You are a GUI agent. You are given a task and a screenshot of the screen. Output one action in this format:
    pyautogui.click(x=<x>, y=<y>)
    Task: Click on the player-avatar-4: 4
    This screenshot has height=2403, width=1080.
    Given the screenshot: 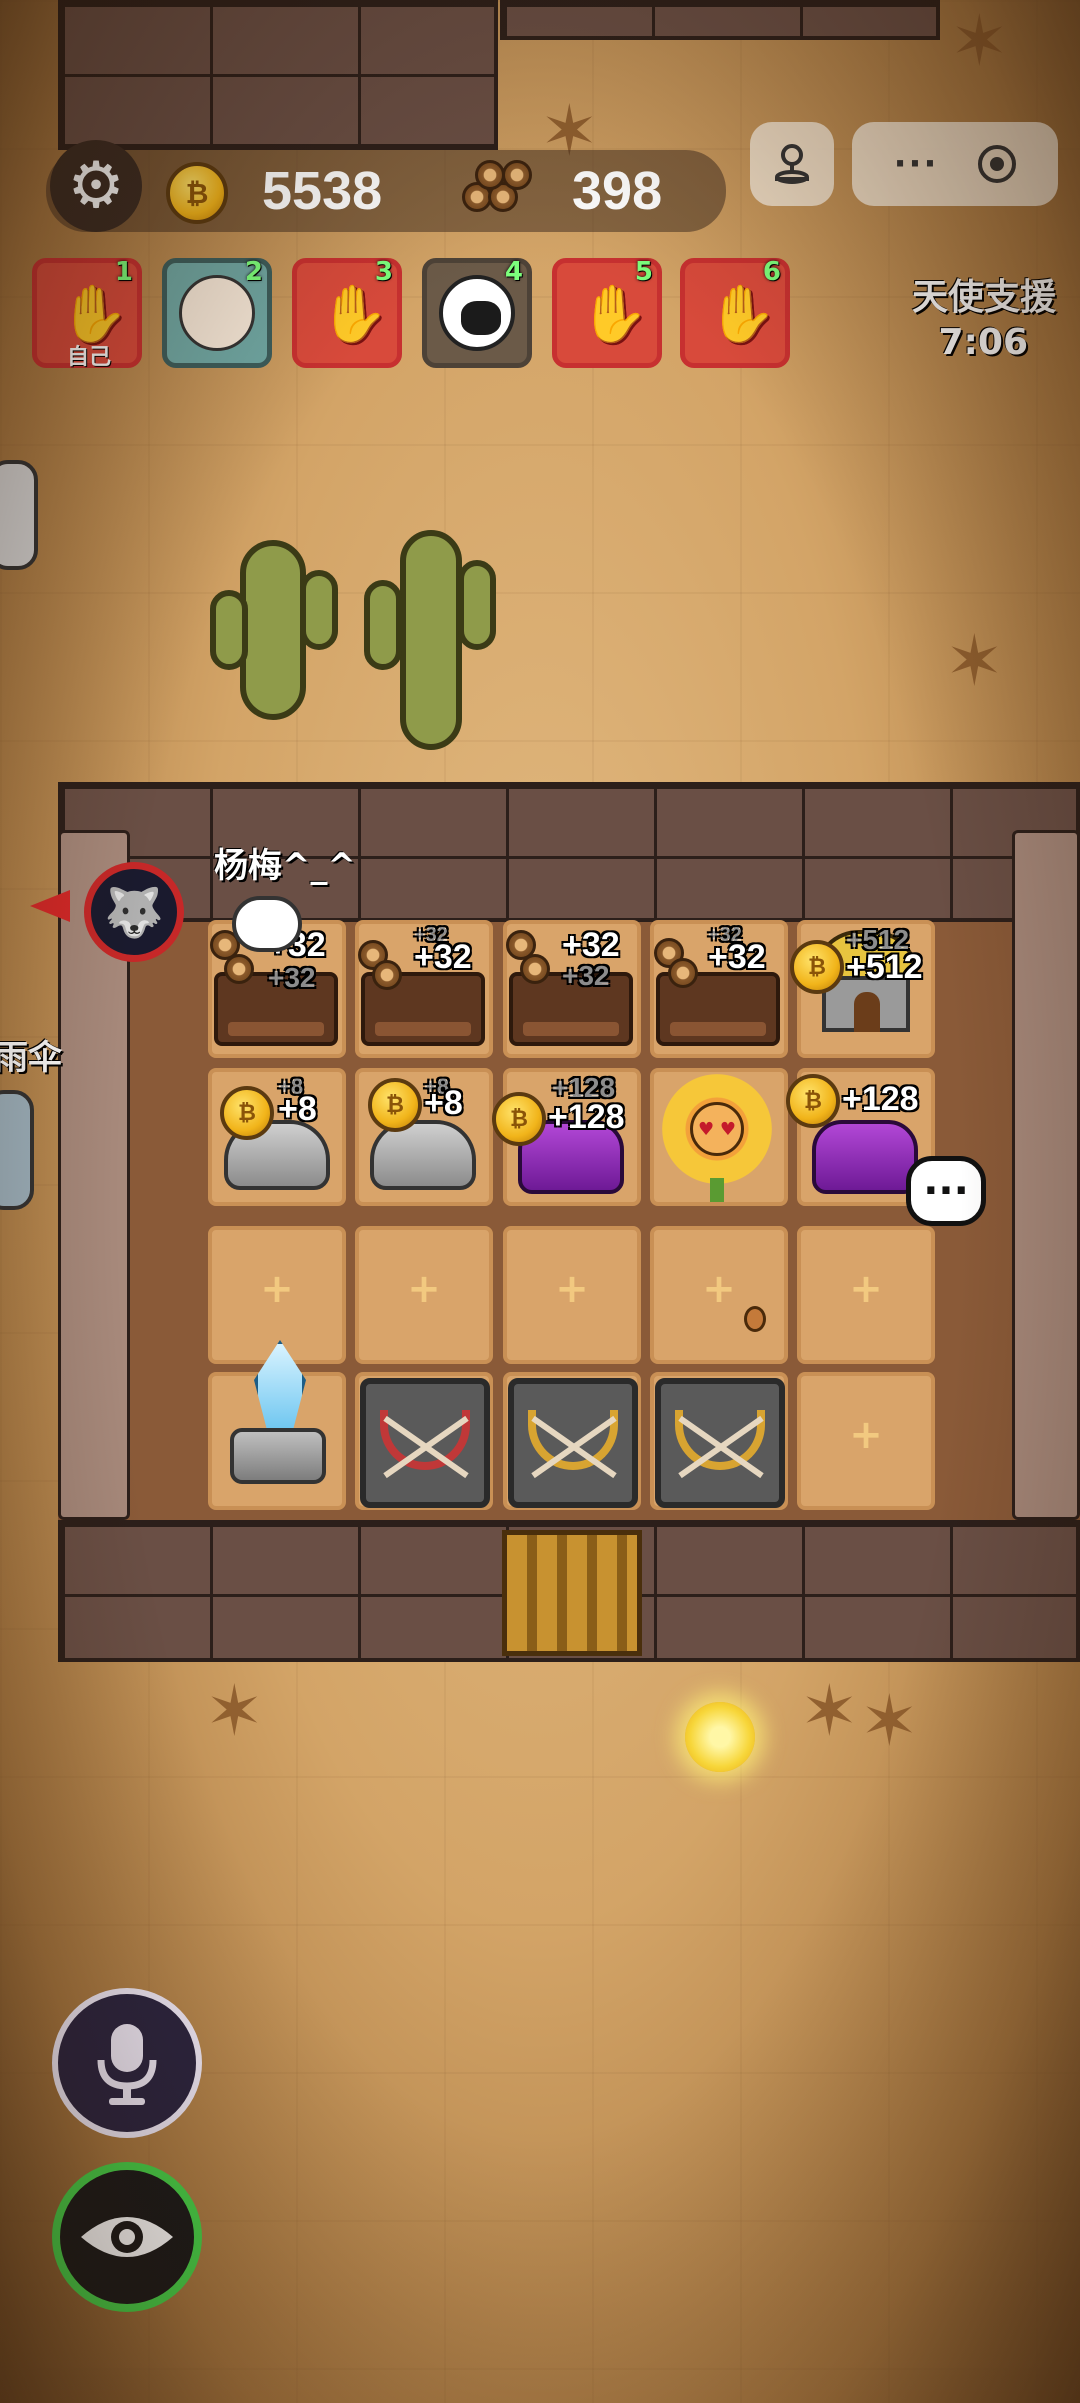 What is the action you would take?
    pyautogui.click(x=477, y=312)
    